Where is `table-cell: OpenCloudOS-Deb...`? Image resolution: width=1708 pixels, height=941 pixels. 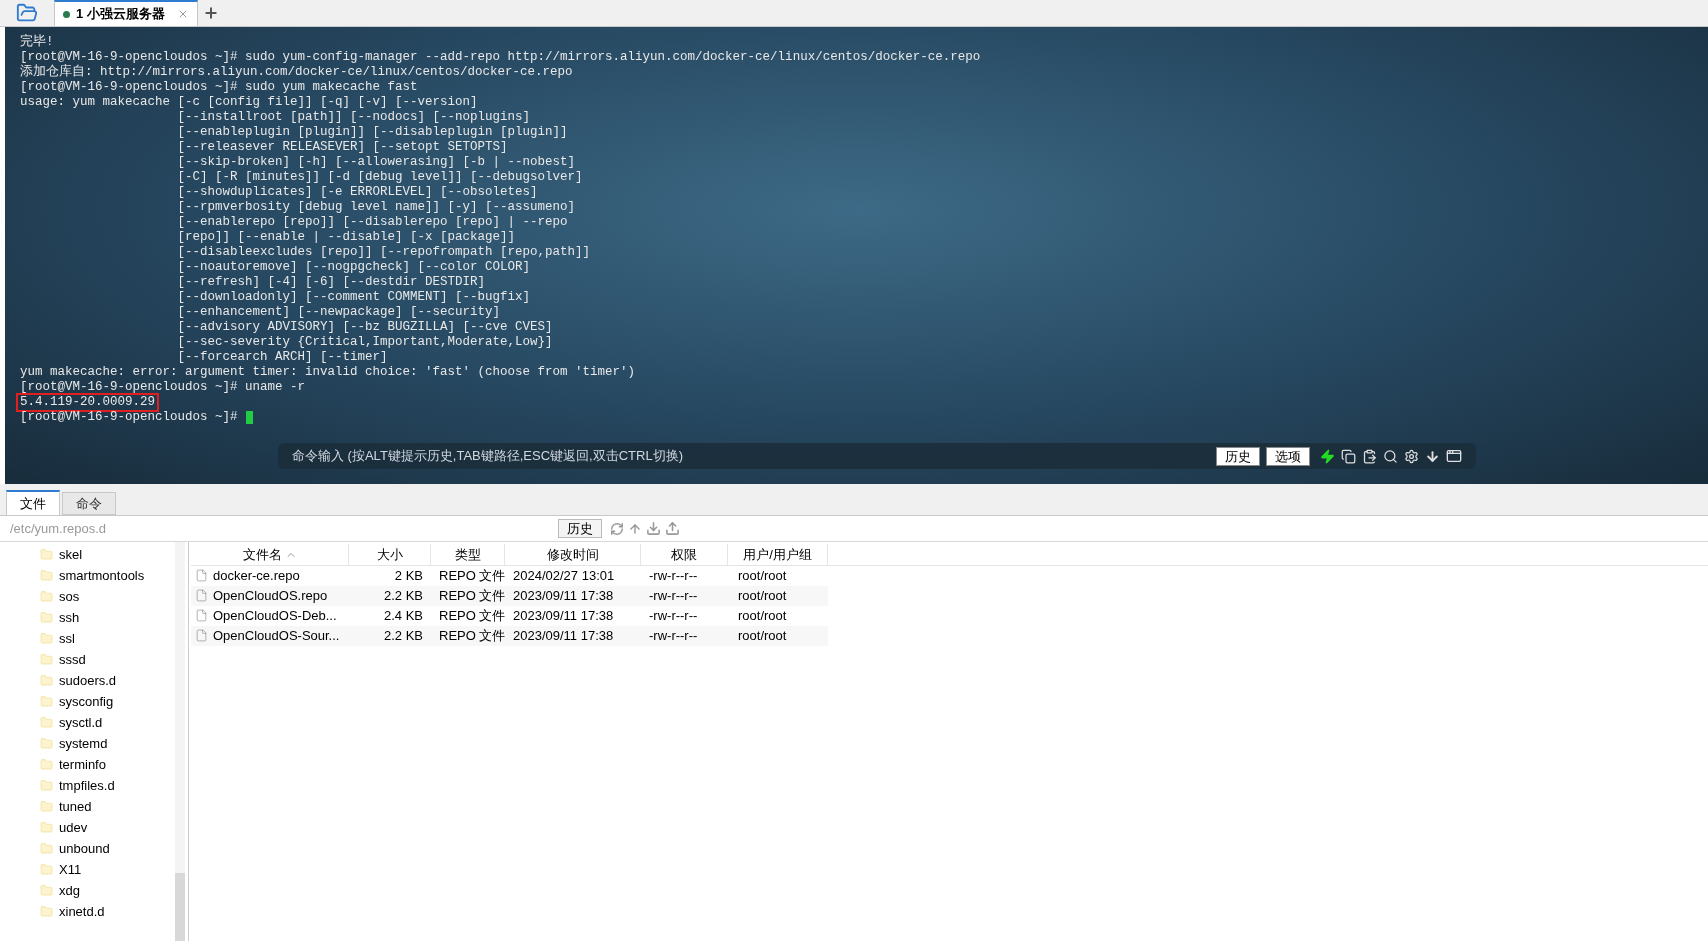
table-cell: OpenCloudOS-Deb... is located at coordinates (275, 616).